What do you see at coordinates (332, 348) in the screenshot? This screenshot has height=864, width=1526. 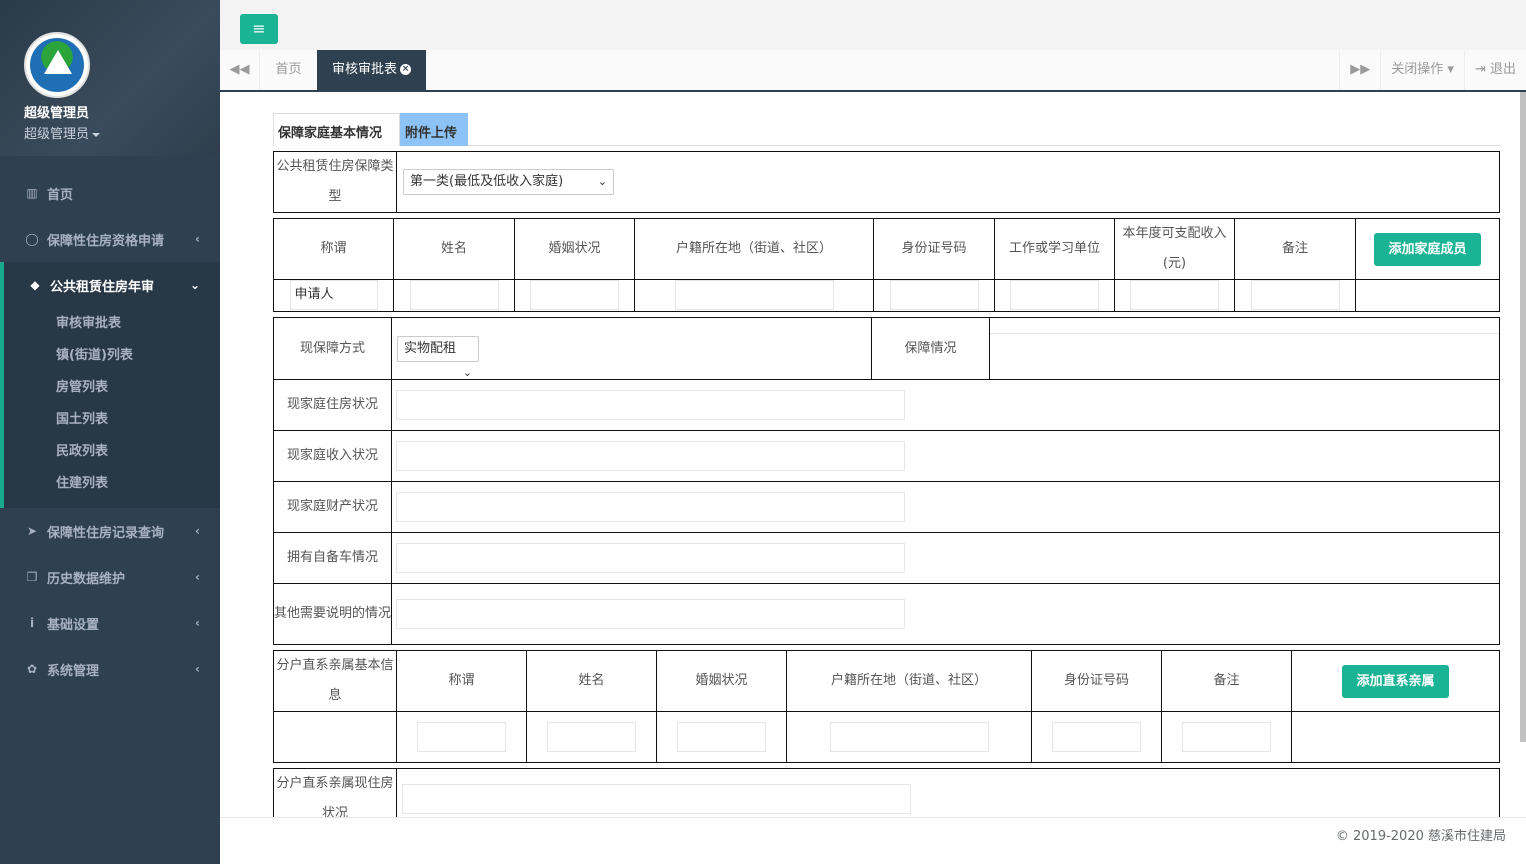 I see `current-mode-label: 现保障方式` at bounding box center [332, 348].